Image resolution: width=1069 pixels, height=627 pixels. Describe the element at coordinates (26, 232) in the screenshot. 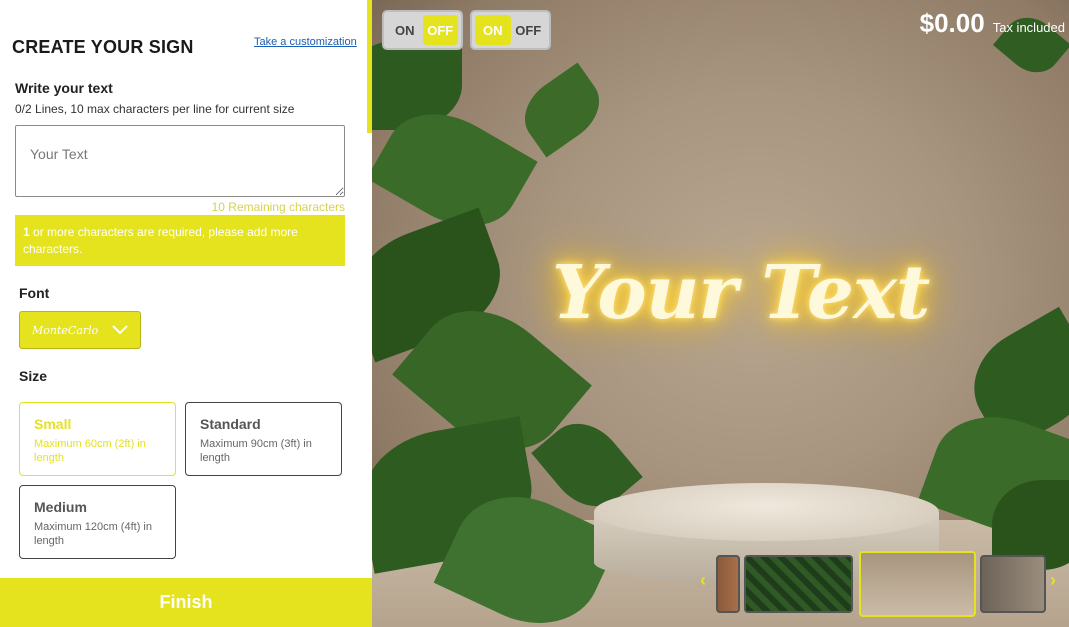

I see `warning-count: 1` at that location.